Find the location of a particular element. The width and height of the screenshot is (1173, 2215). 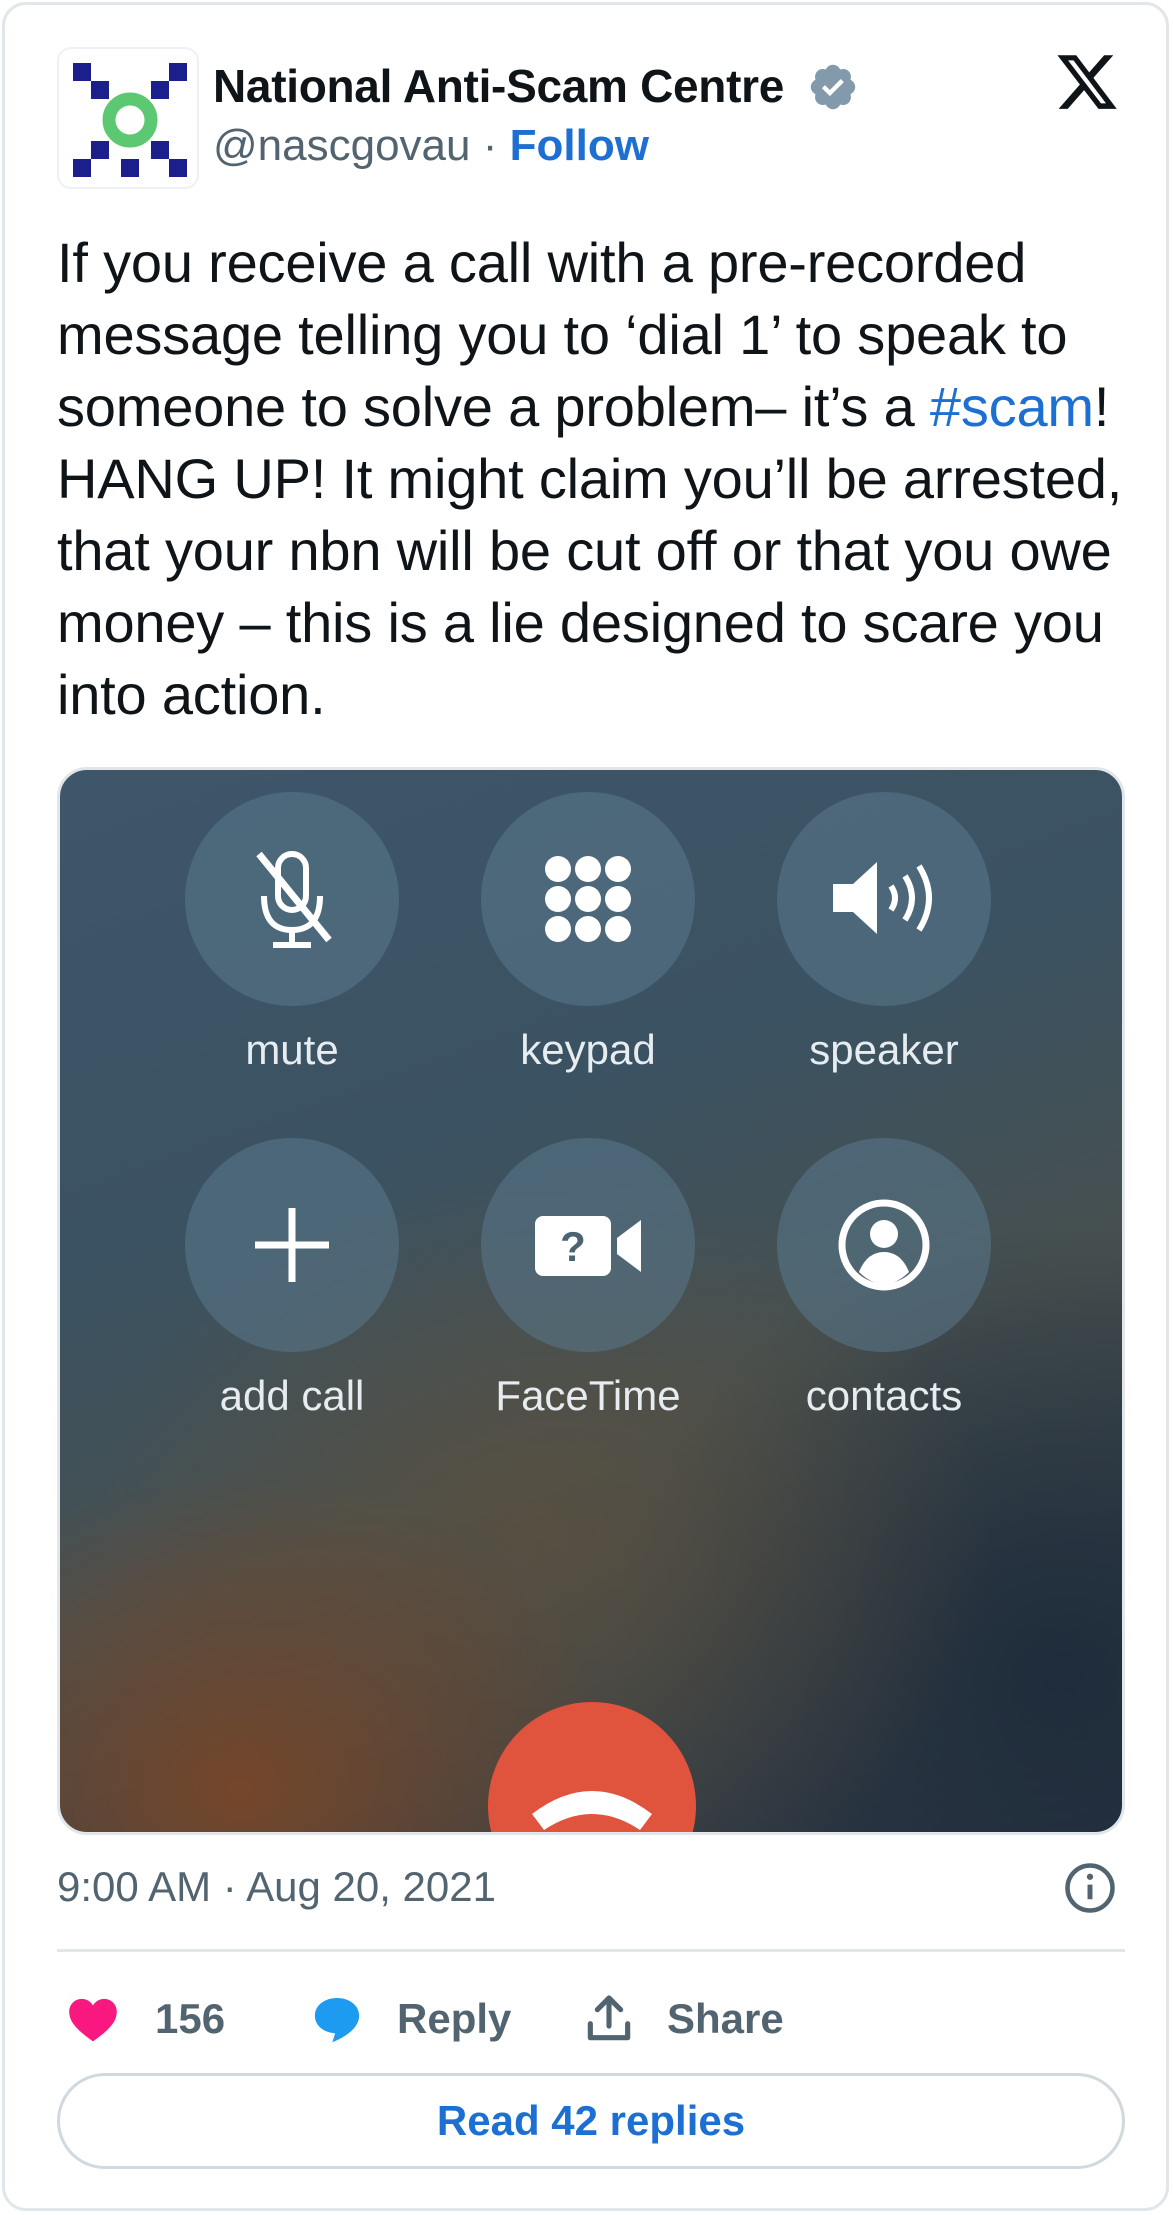

x-logo-icon is located at coordinates (1087, 82).